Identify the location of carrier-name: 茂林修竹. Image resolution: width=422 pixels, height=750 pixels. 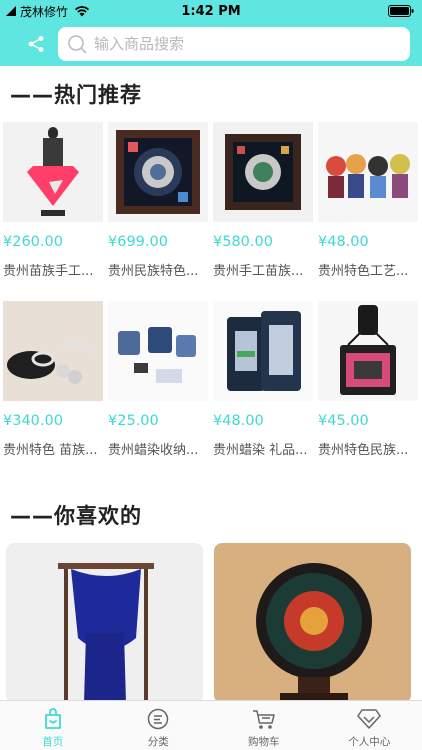
(44, 11).